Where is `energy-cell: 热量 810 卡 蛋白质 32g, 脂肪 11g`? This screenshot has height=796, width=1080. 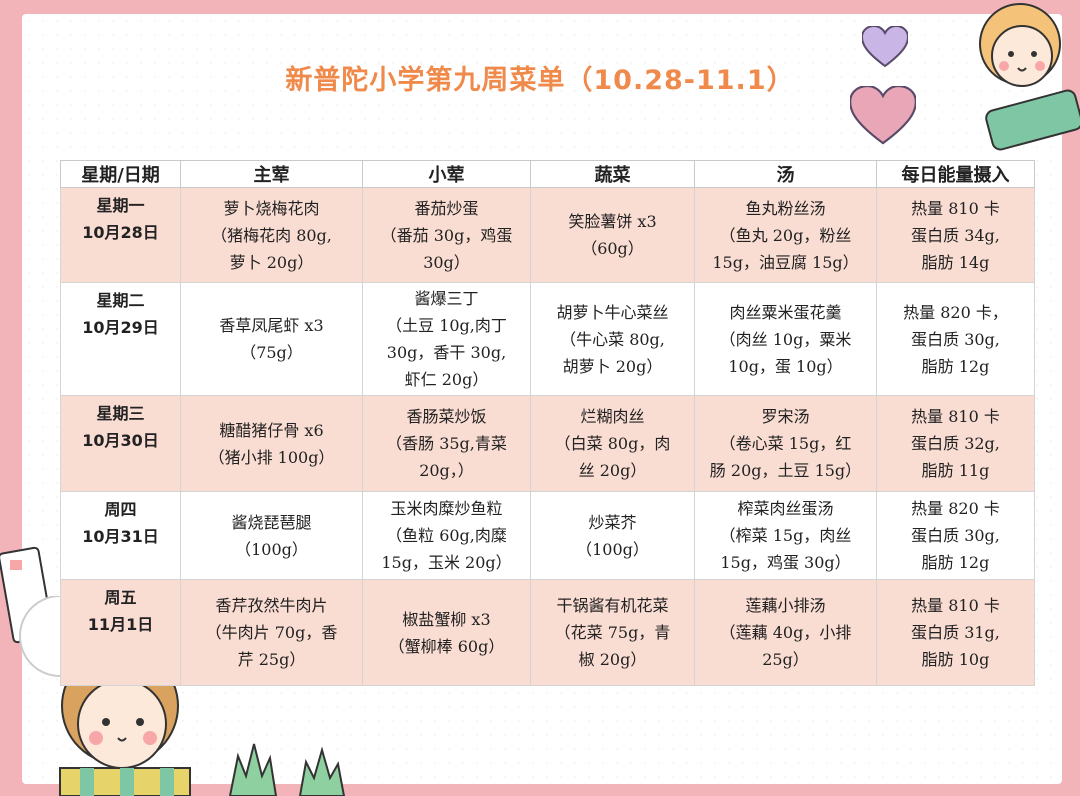
energy-cell: 热量 810 卡 蛋白质 32g, 脂肪 11g is located at coordinates (955, 443).